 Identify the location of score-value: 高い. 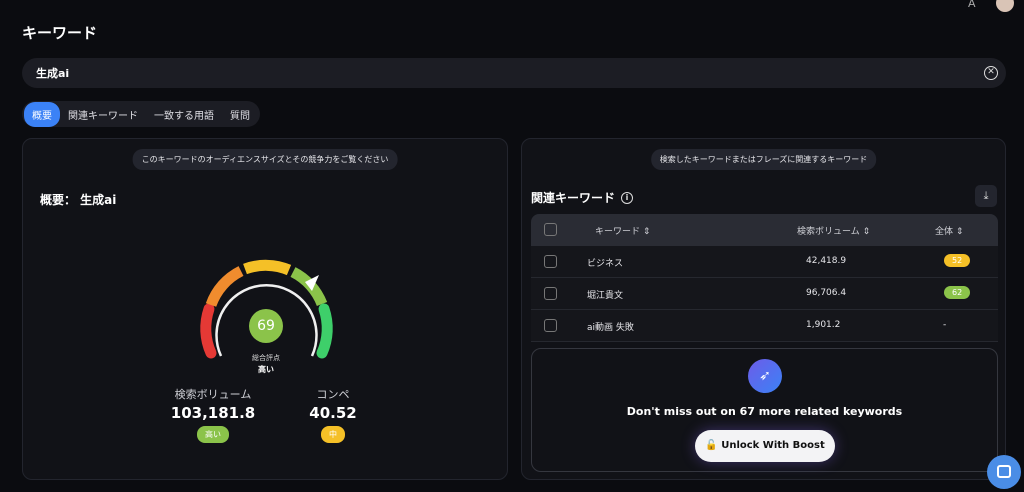
(266, 369).